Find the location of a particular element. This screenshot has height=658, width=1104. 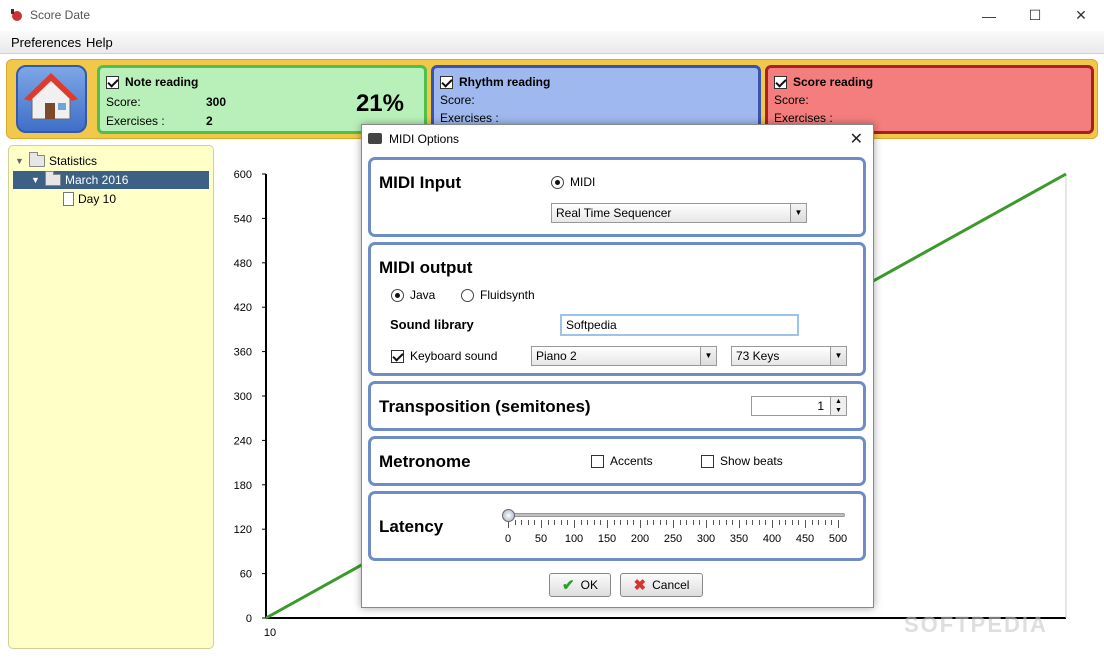

latency-section: Latency 0 50 100 150 200 250 300 350 400 450 500 is located at coordinates (617, 526).